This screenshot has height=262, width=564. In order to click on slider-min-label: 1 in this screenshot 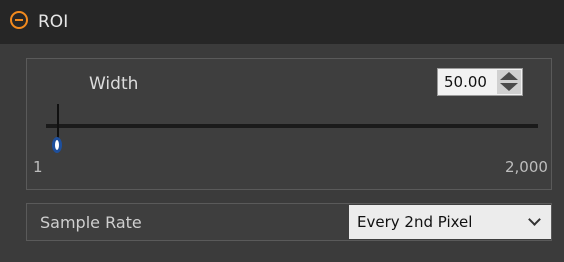, I will do `click(38, 167)`.